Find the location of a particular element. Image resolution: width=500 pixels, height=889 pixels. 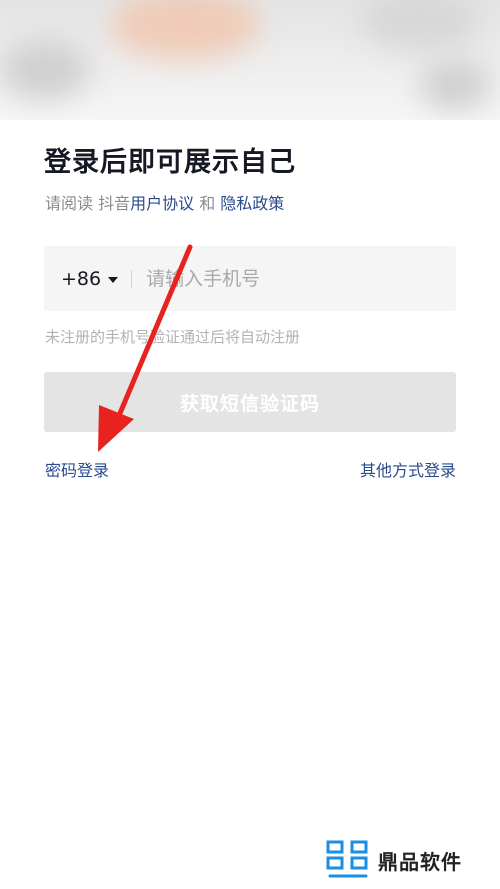

brand-logo-icon is located at coordinates (347, 859).